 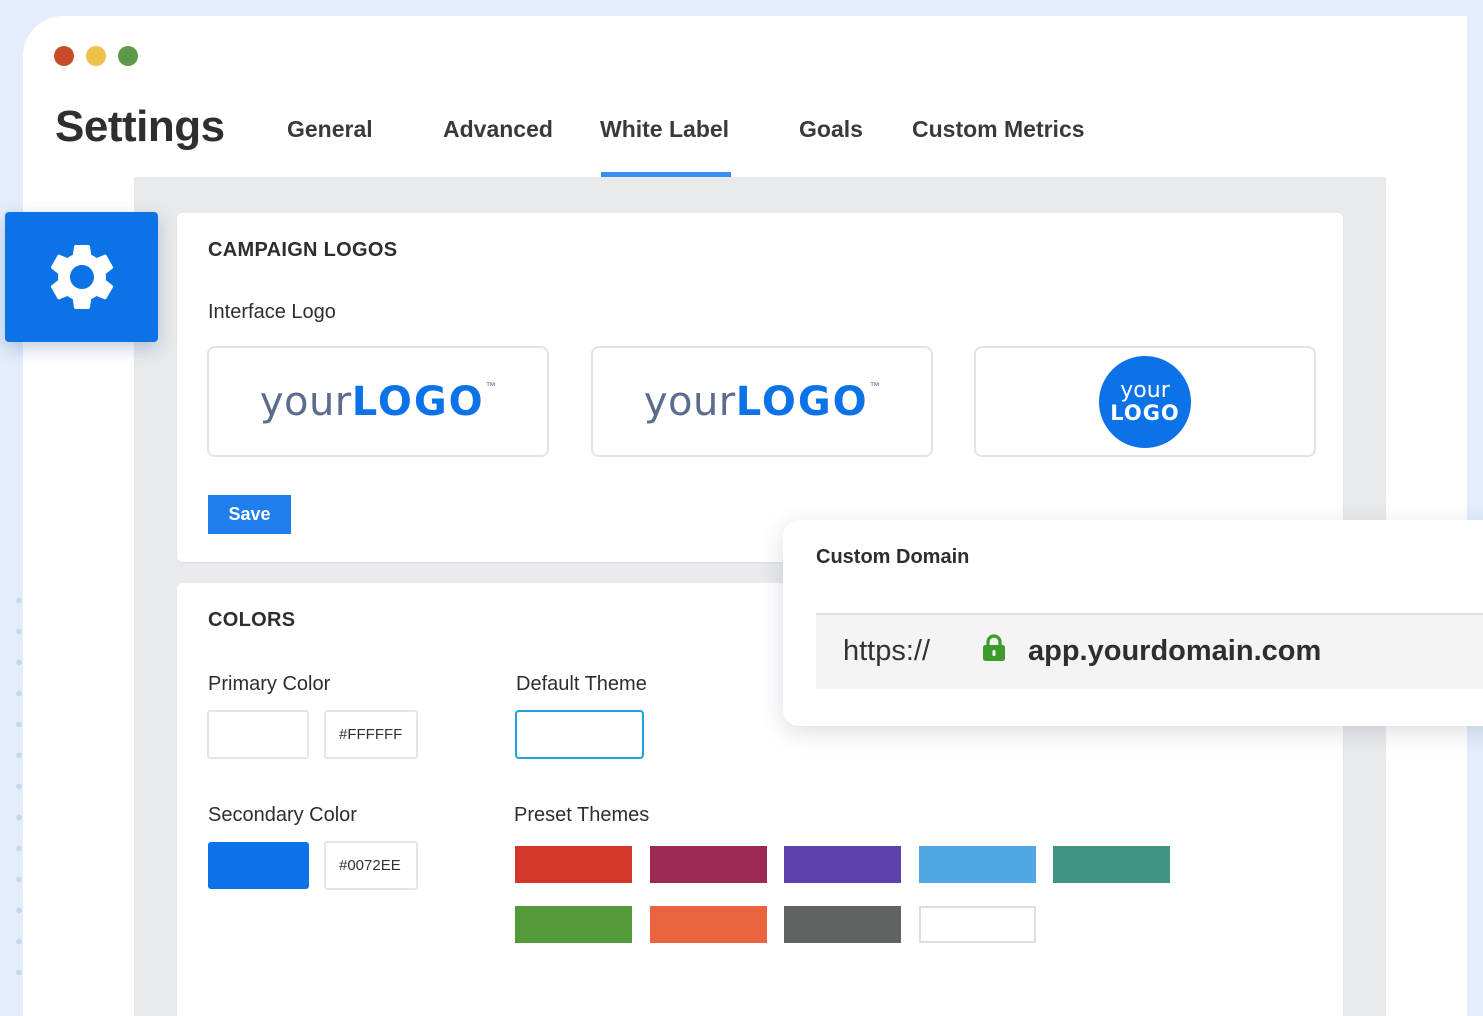 I want to click on minimize-window-button, so click(x=96, y=56).